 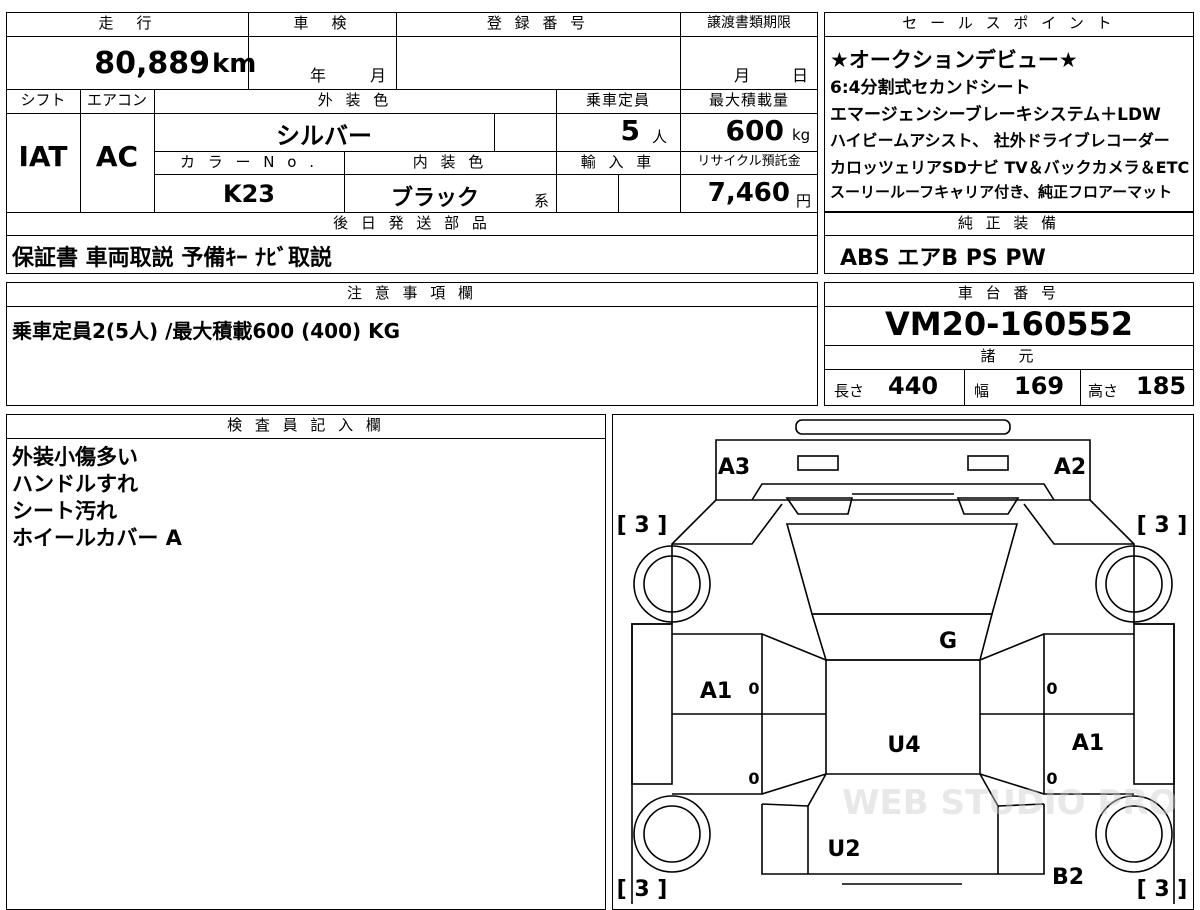 I want to click on mileage-value: 80,889, so click(x=110, y=64).